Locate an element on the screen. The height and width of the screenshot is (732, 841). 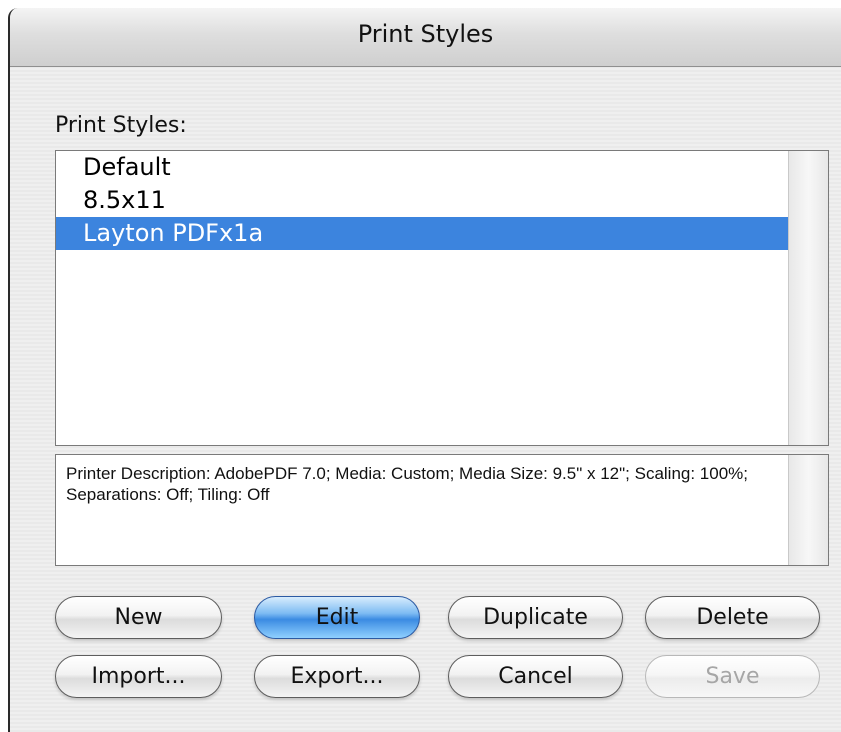
list-item-default: Default is located at coordinates (422, 167).